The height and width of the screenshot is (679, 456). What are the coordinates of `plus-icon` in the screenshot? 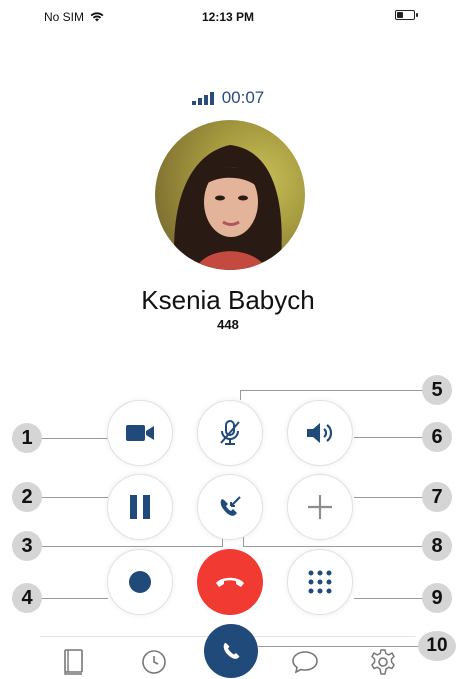 It's located at (320, 507).